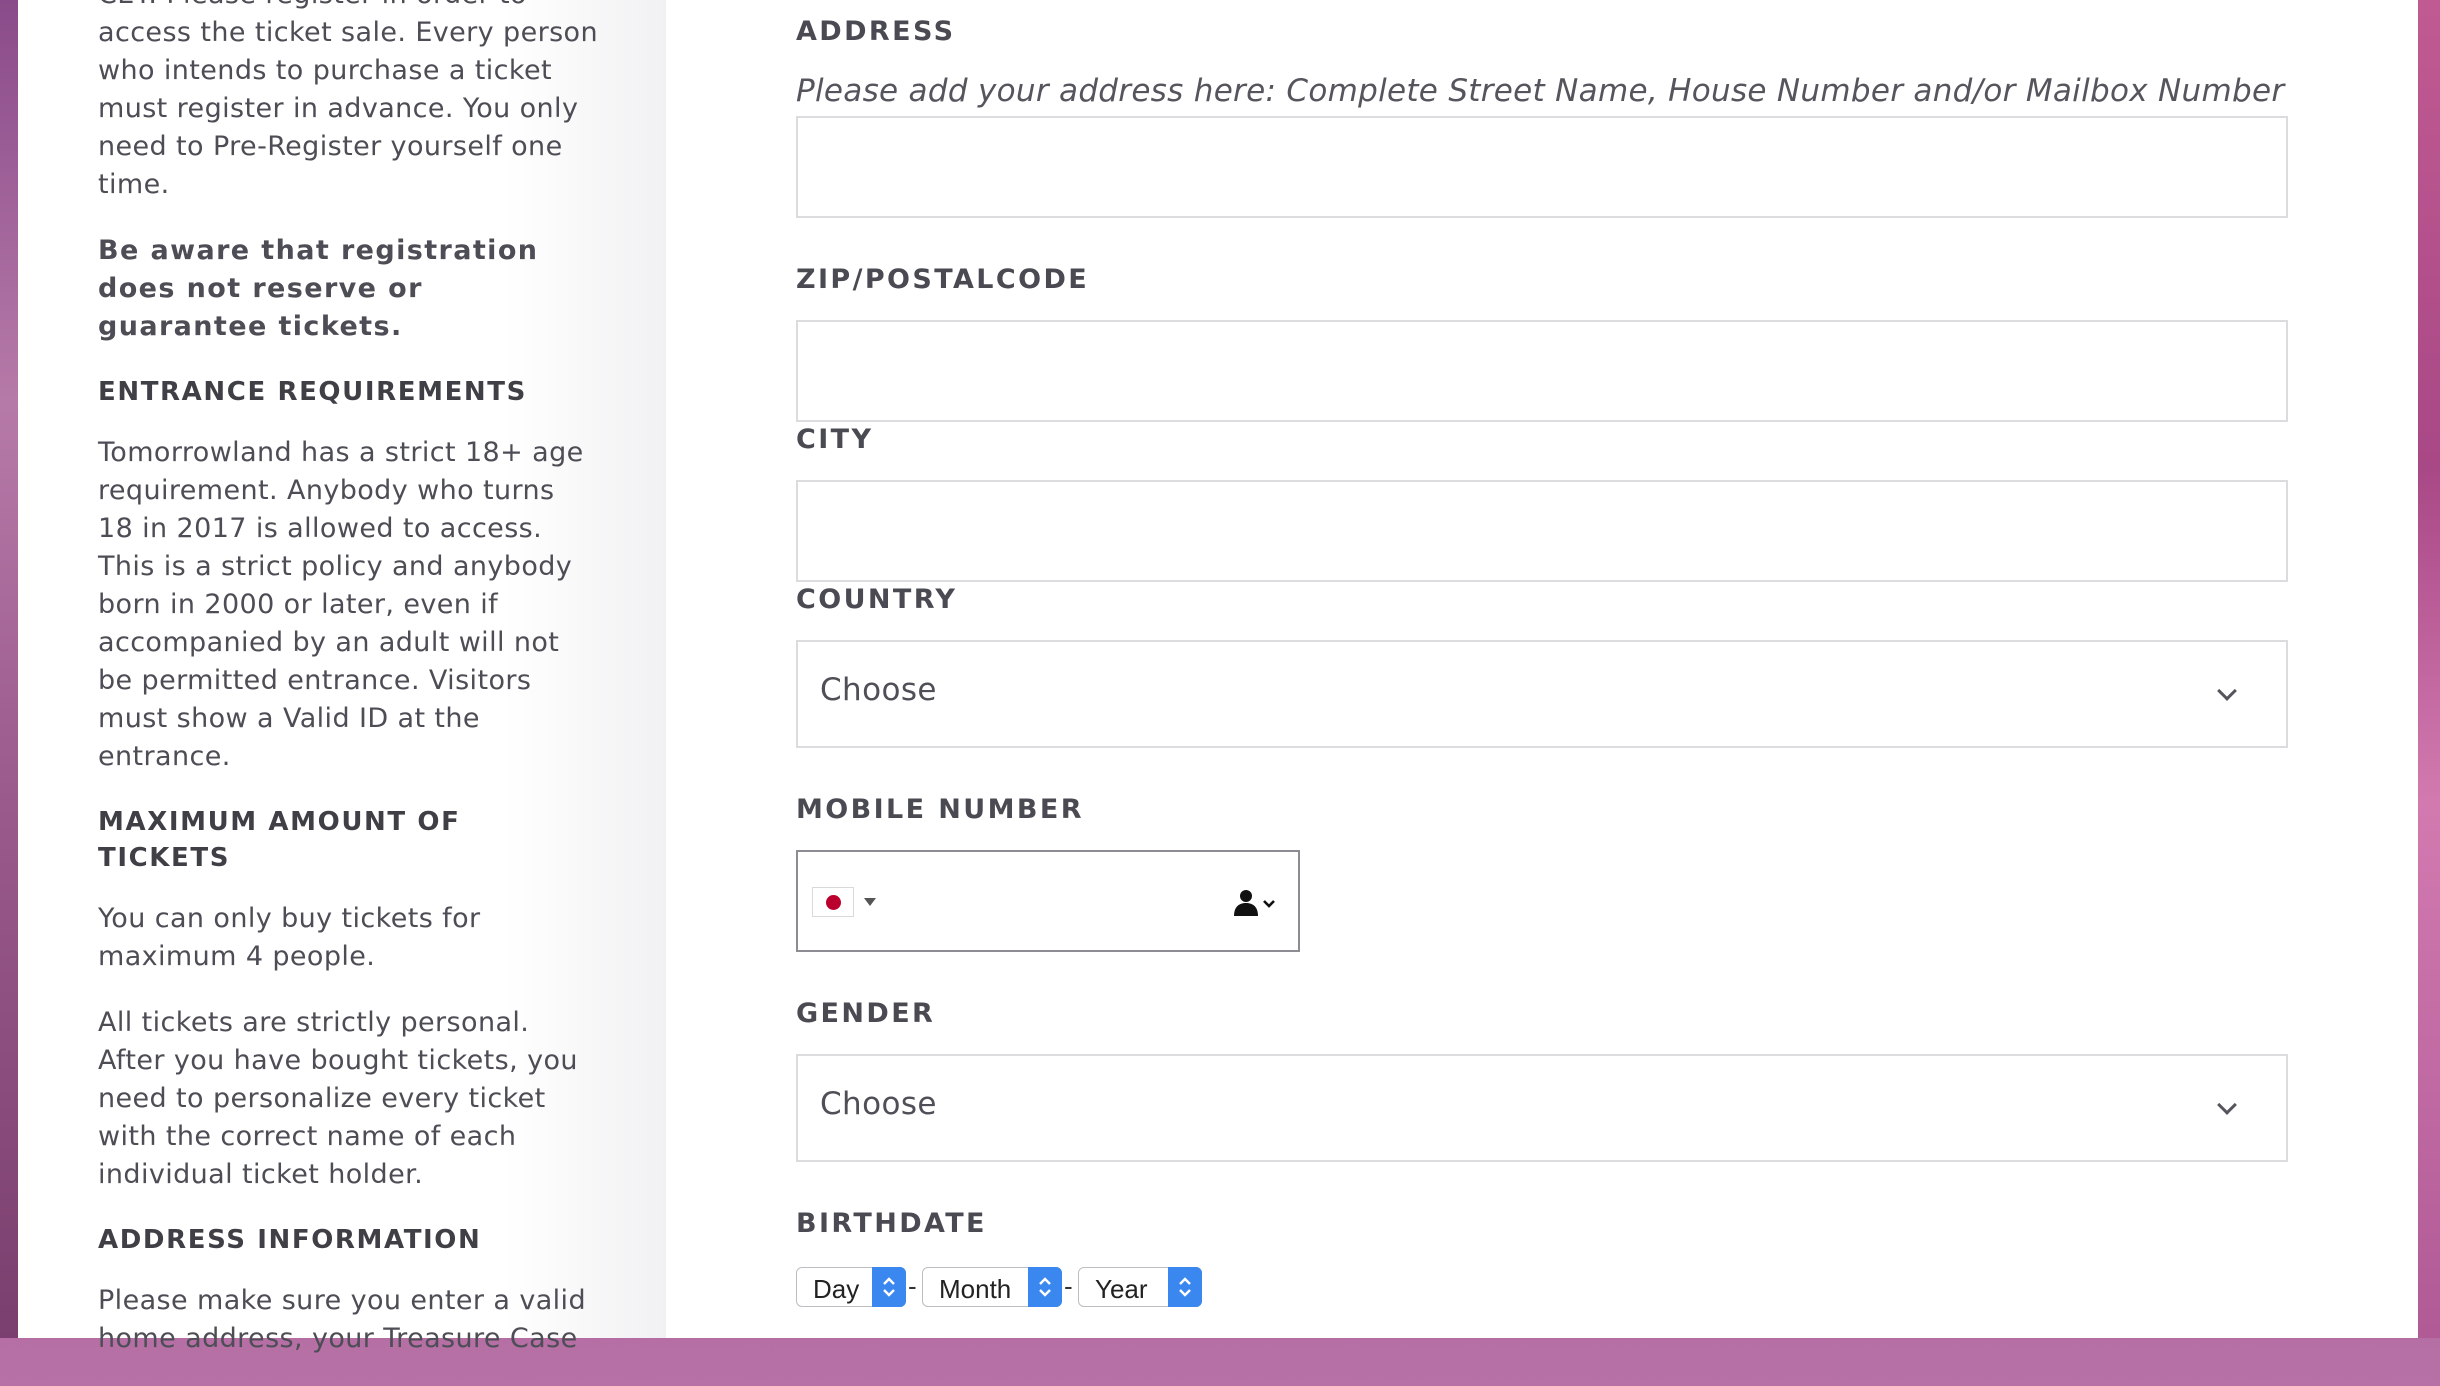 The width and height of the screenshot is (2440, 1386). What do you see at coordinates (279, 840) in the screenshot?
I see `max-tickets-heading: MAXIMUM AMOUNT OF TICKETS` at bounding box center [279, 840].